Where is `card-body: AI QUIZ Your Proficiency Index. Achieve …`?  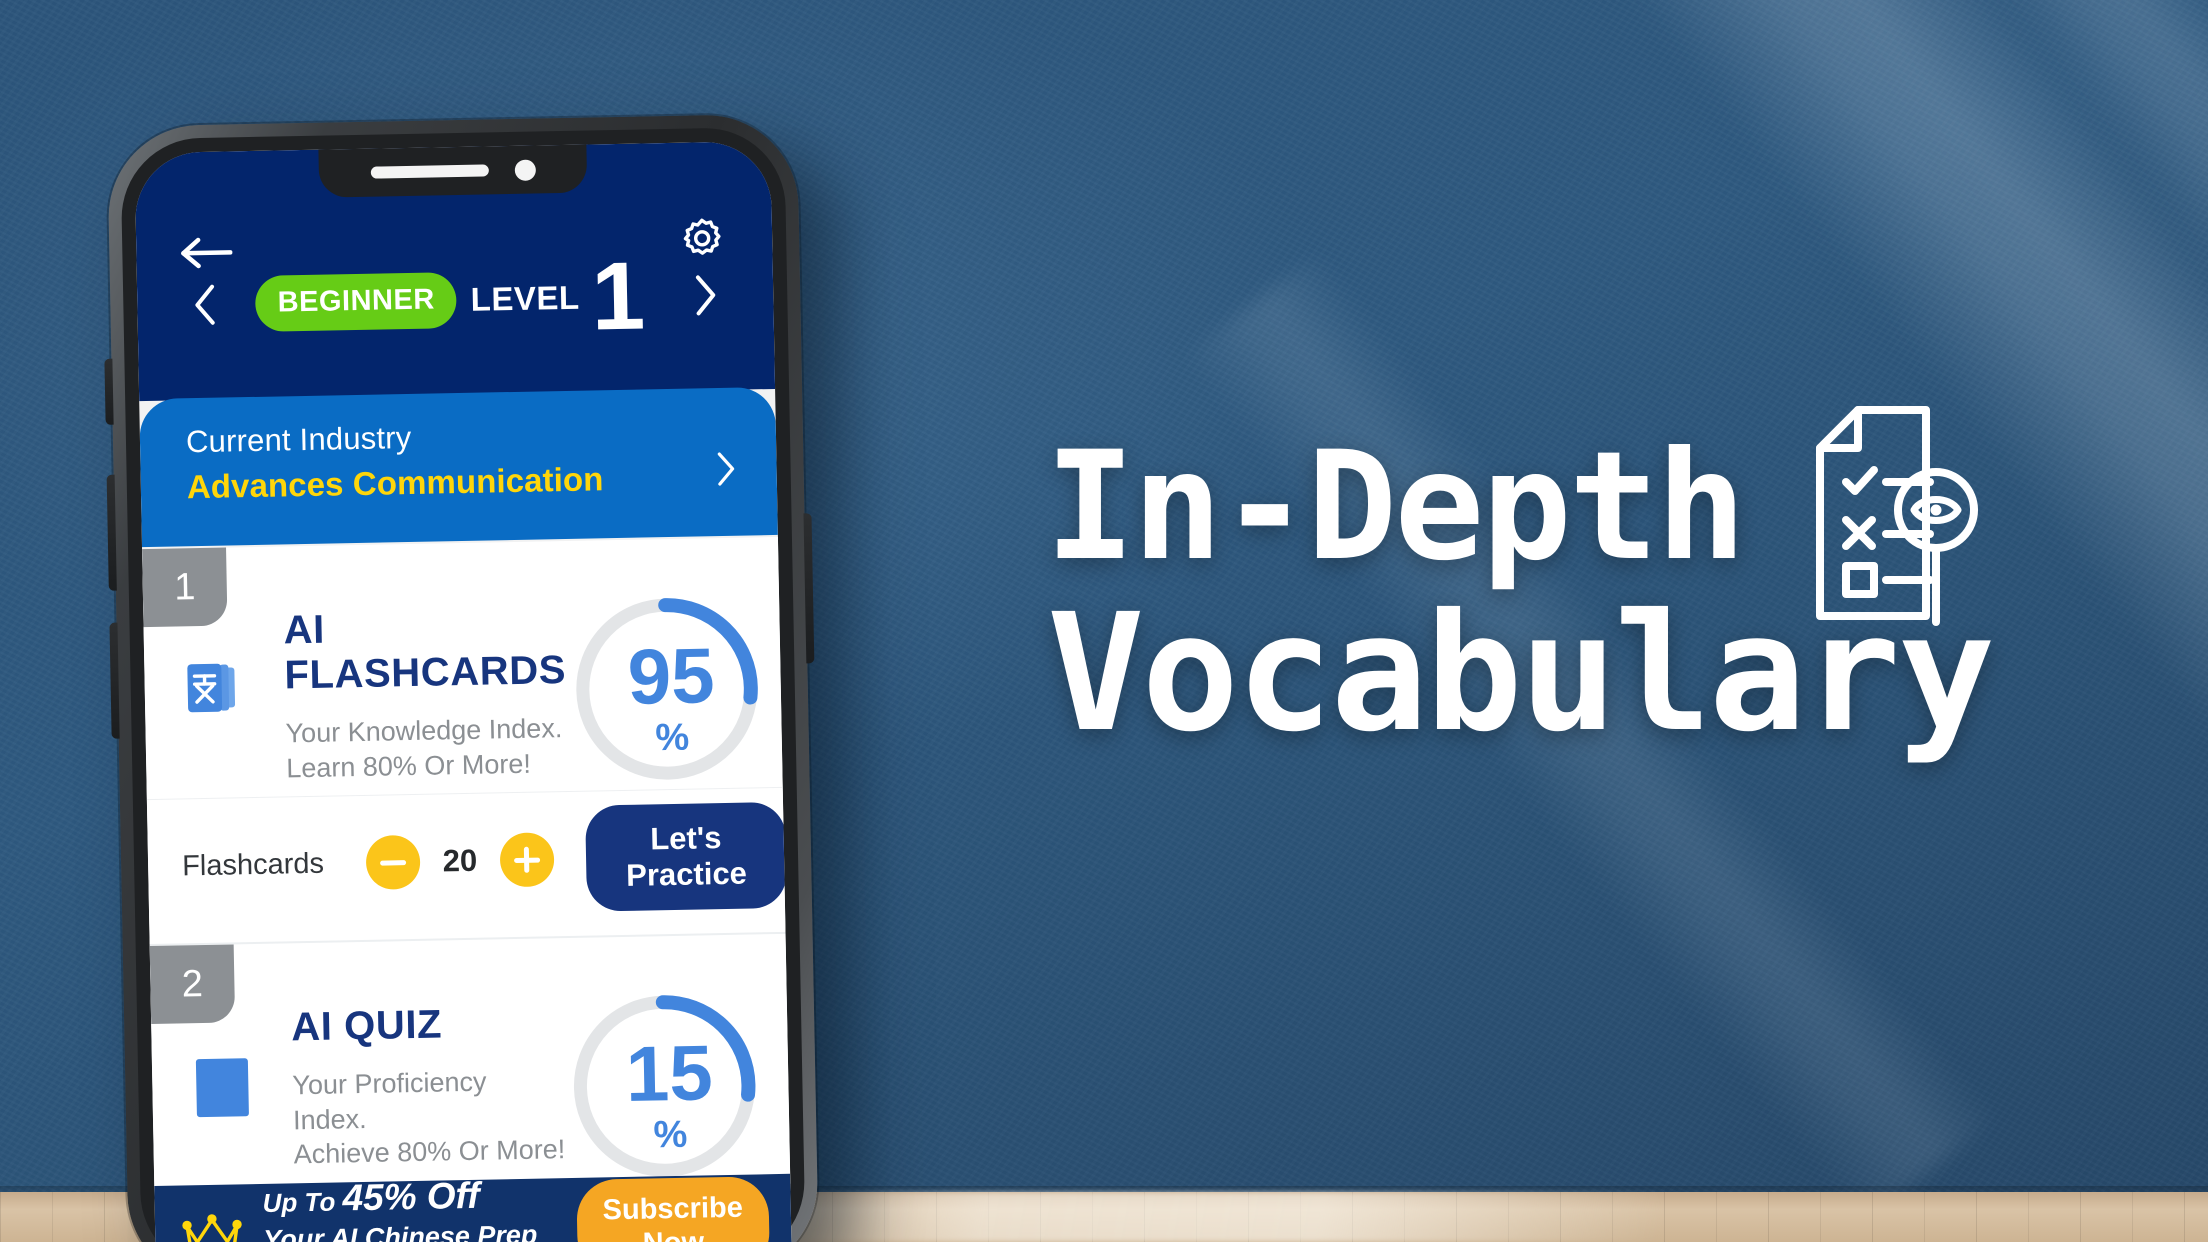
card-body: AI QUIZ Your Proficiency Index. Achieve … is located at coordinates (470, 1065).